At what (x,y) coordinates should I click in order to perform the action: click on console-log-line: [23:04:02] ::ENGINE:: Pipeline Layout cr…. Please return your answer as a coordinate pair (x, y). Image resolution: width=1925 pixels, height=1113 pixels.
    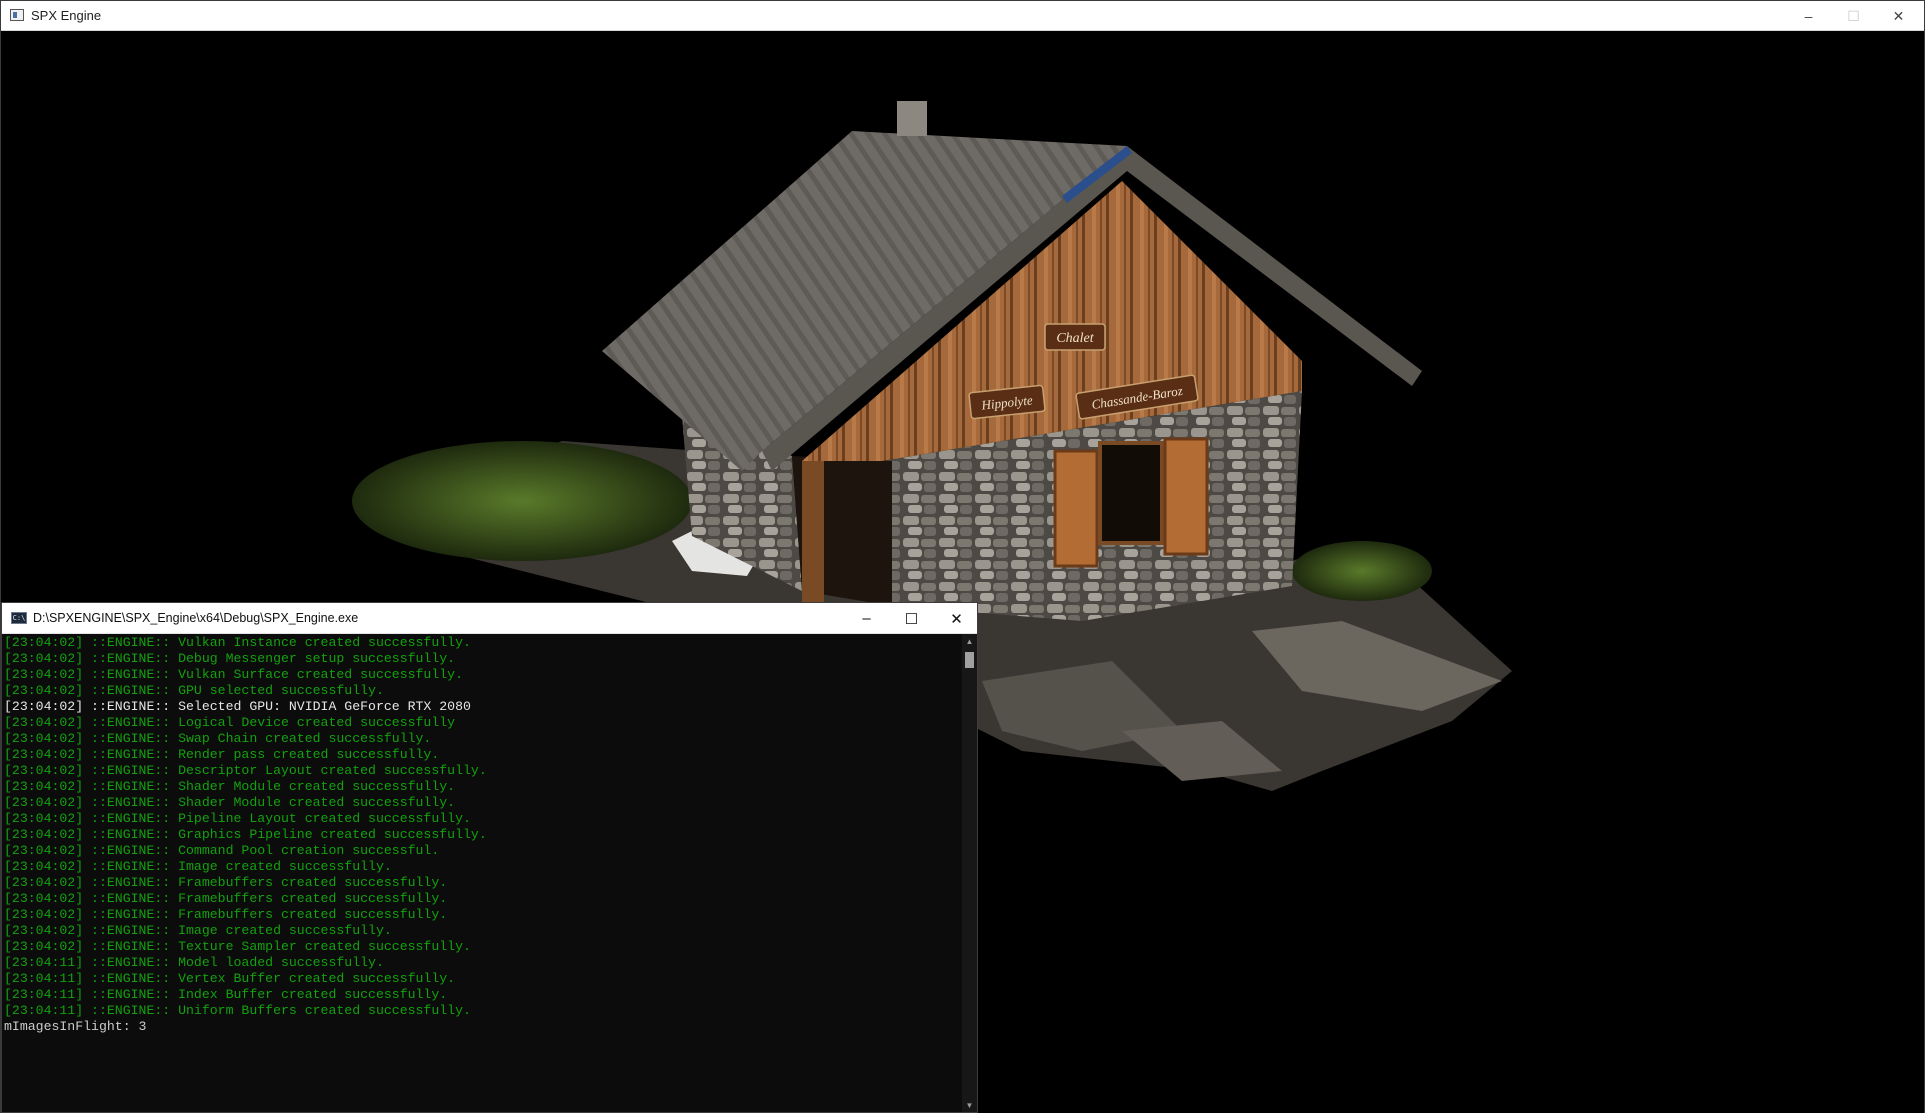
    Looking at the image, I should click on (237, 818).